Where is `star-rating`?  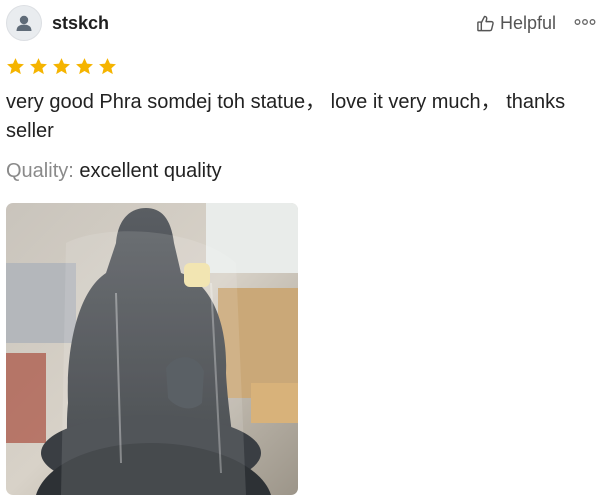
star-rating is located at coordinates (61, 66).